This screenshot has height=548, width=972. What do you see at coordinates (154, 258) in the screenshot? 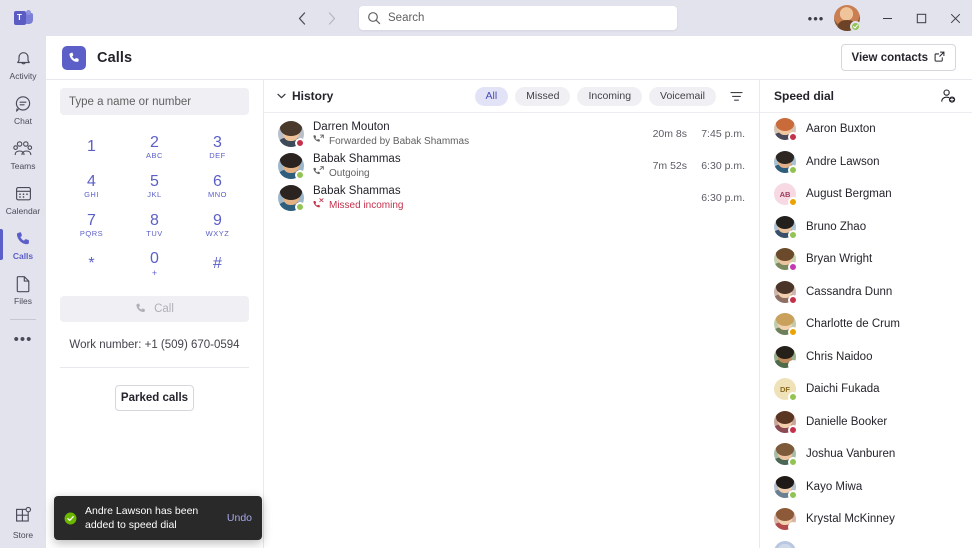
I see `key-number: 0` at bounding box center [154, 258].